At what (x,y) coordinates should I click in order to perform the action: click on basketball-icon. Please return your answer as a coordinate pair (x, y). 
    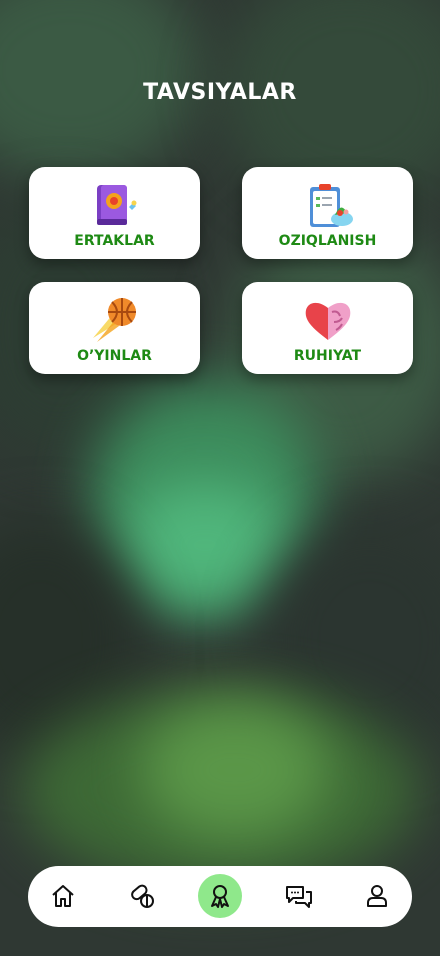
    Looking at the image, I should click on (114, 320).